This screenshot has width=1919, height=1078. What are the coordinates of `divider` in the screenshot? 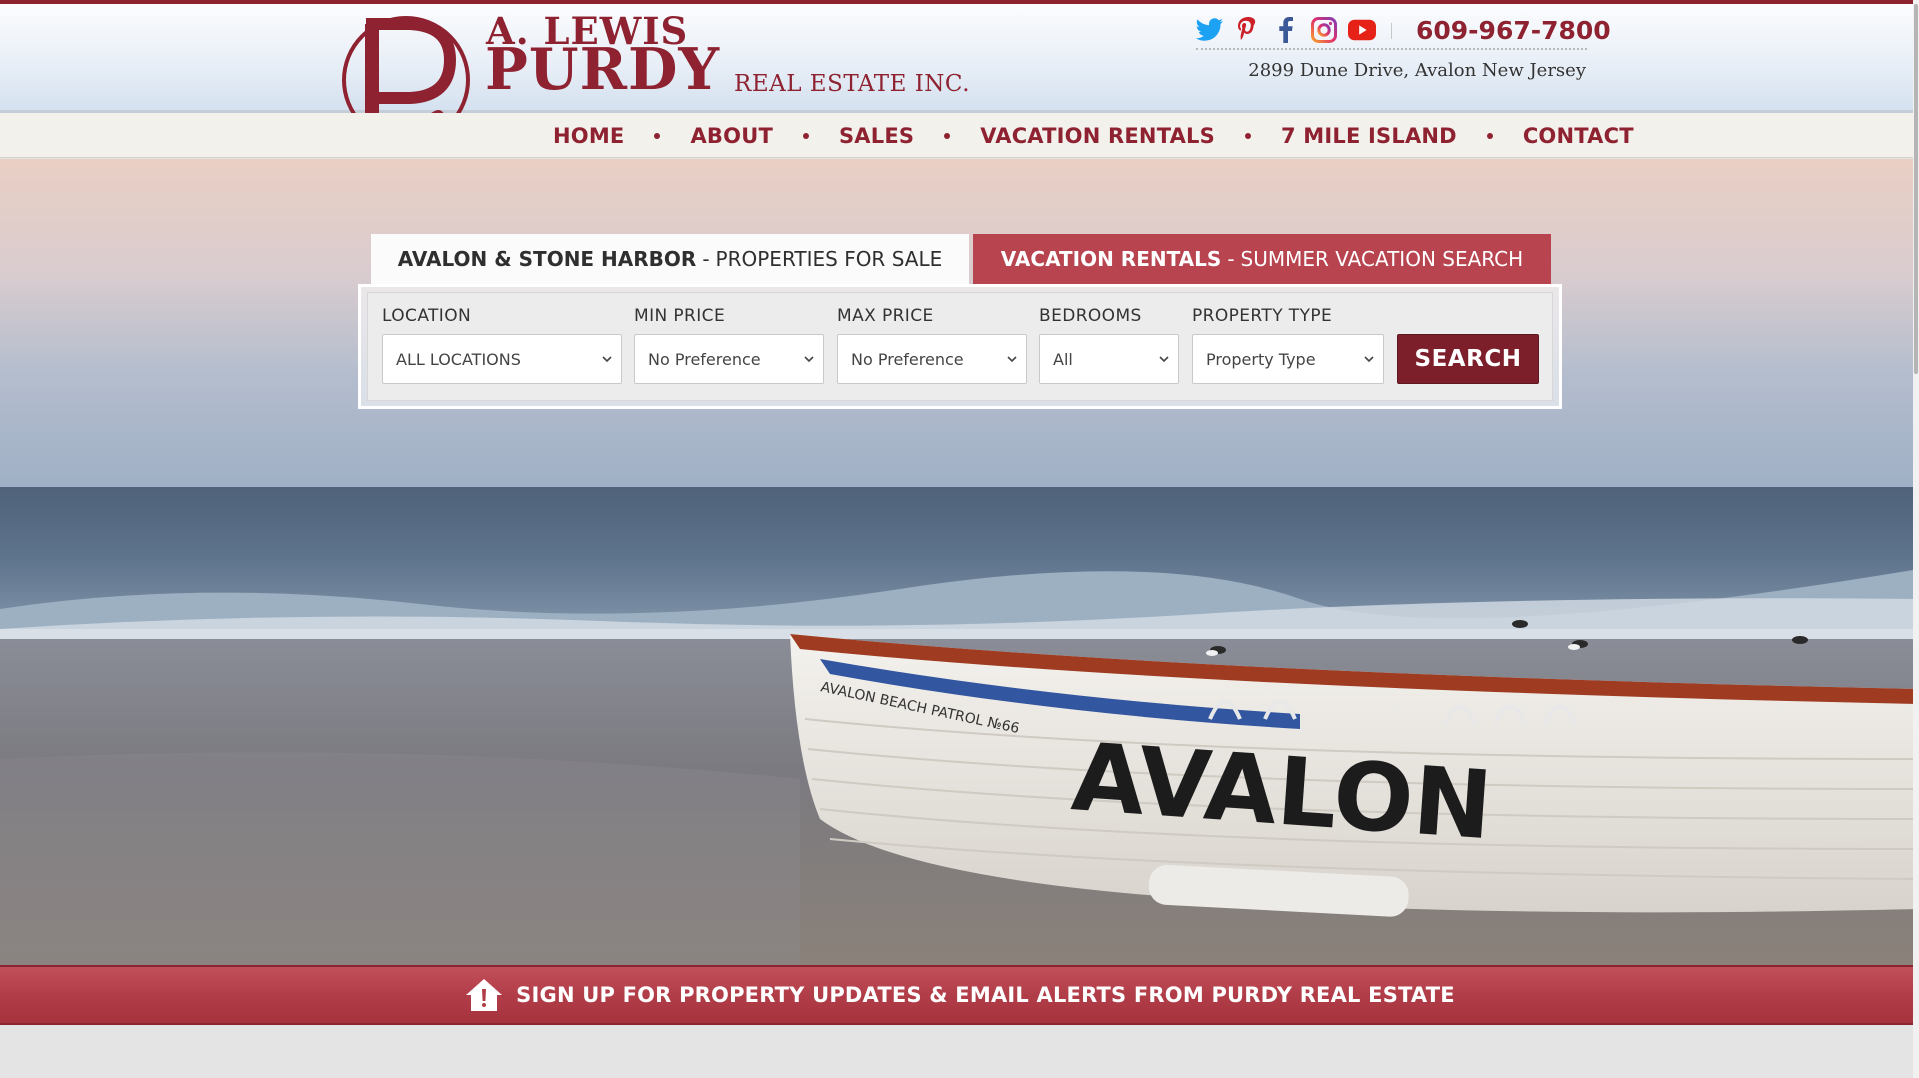 It's located at (1391, 31).